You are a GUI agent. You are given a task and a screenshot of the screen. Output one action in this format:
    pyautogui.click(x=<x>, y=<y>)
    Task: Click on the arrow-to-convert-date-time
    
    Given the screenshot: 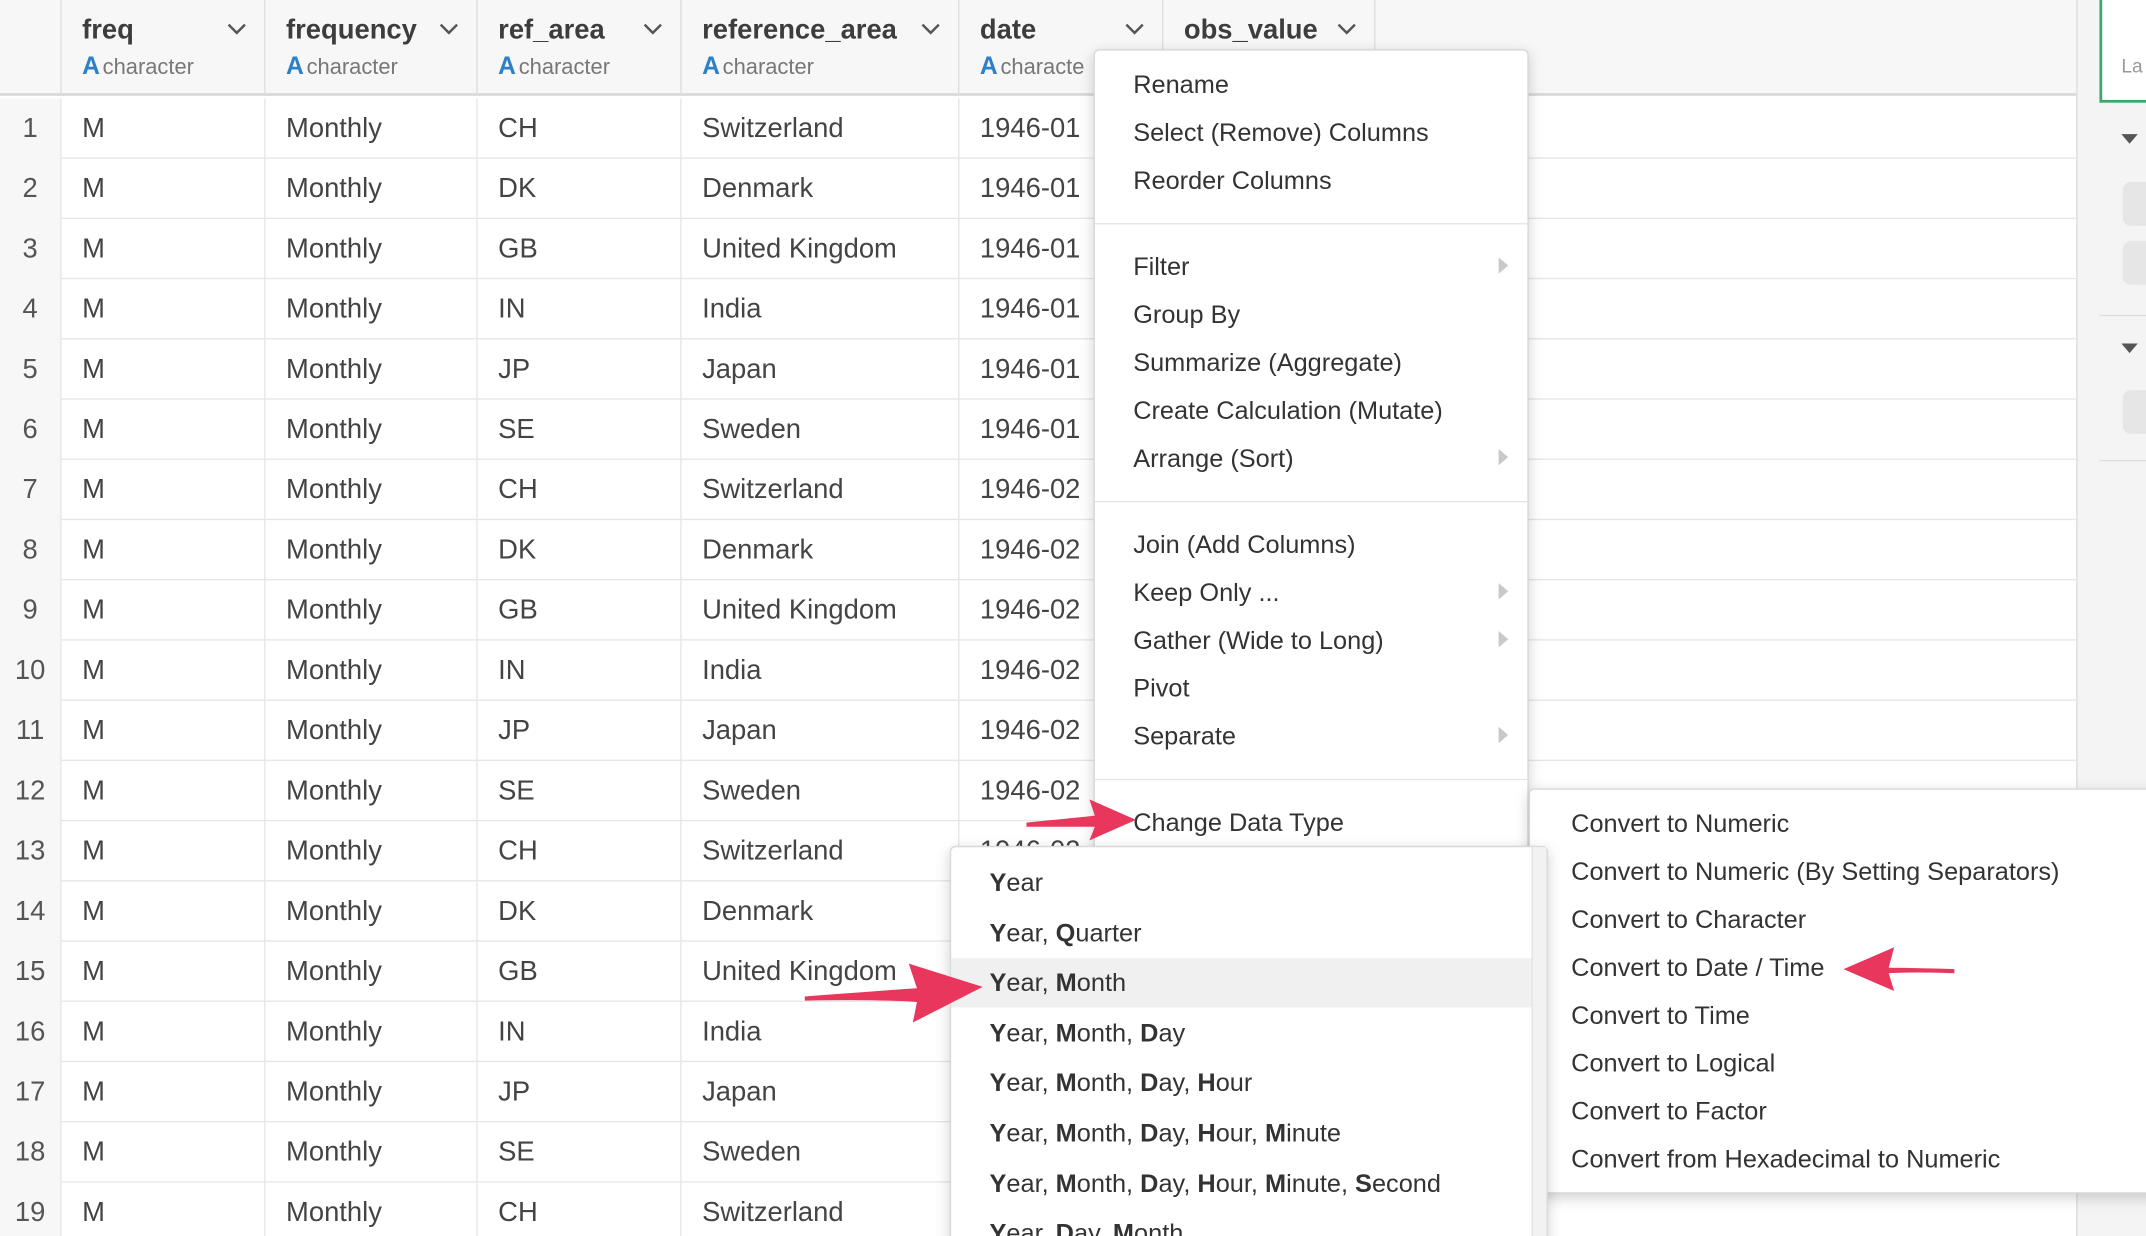 What is the action you would take?
    pyautogui.click(x=1899, y=969)
    